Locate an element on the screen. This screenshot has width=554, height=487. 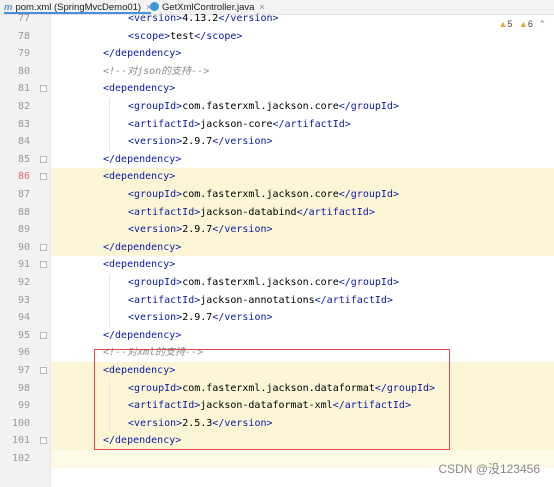
line-number: 81 is located at coordinates (23, 89).